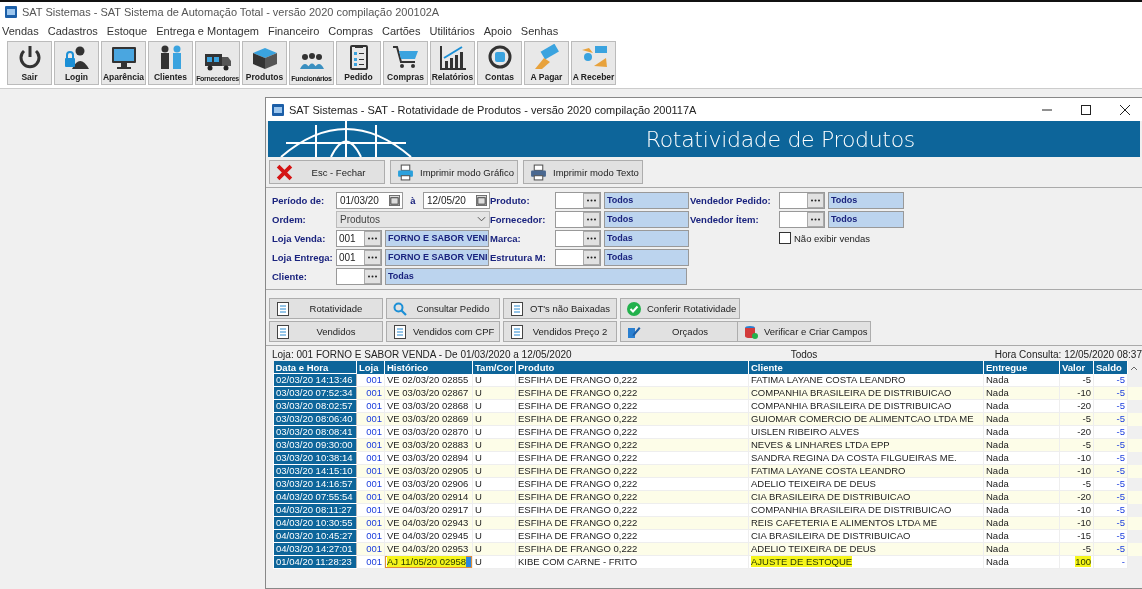 The width and height of the screenshot is (1142, 589). What do you see at coordinates (539, 30) in the screenshot?
I see `menu-item: Senhas` at bounding box center [539, 30].